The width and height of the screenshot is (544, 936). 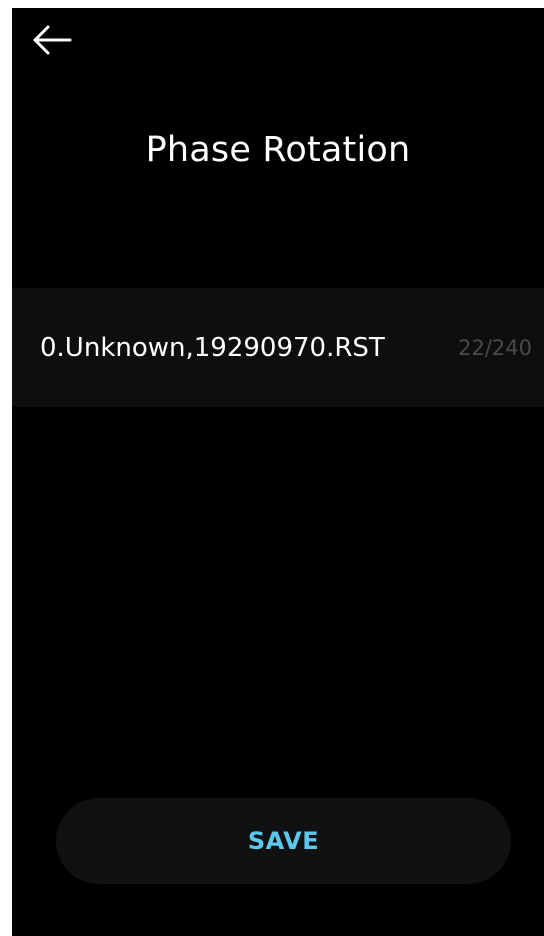 I want to click on back-button, so click(x=52, y=40).